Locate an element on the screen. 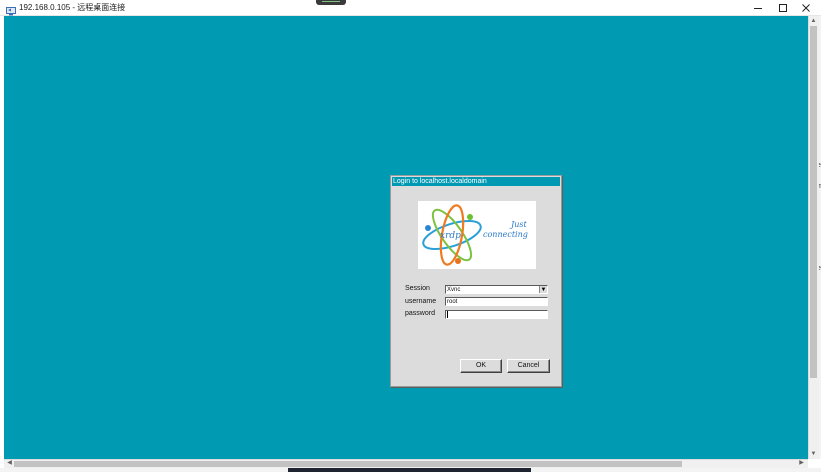 The width and height of the screenshot is (821, 472). xrdp-logo: xrdp Just connecting is located at coordinates (477, 235).